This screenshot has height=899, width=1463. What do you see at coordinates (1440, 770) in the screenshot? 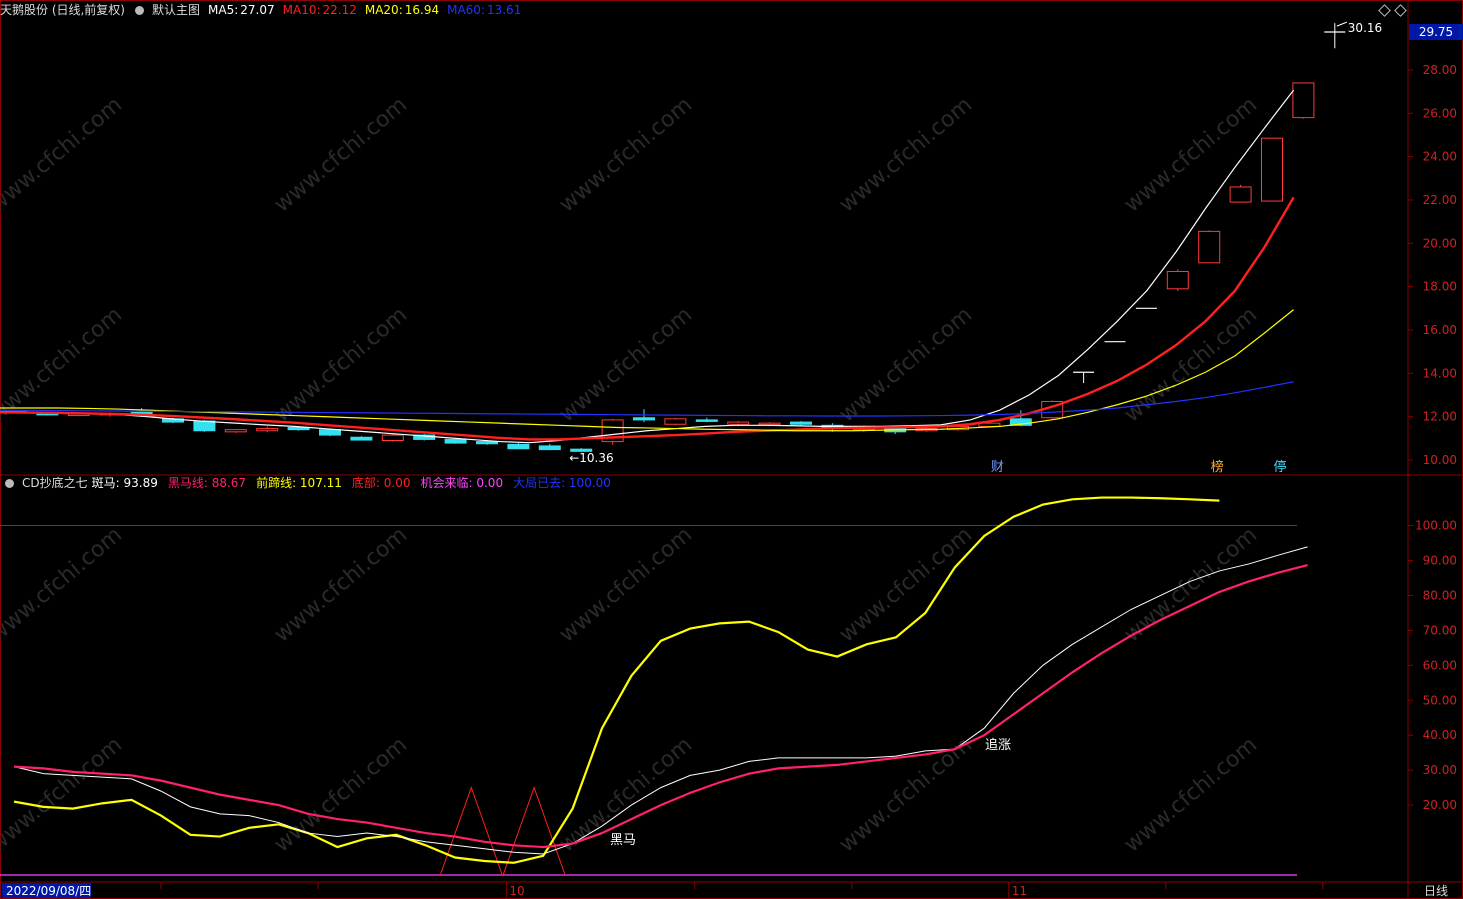
I see `indicator-tick-label: 30.00` at bounding box center [1440, 770].